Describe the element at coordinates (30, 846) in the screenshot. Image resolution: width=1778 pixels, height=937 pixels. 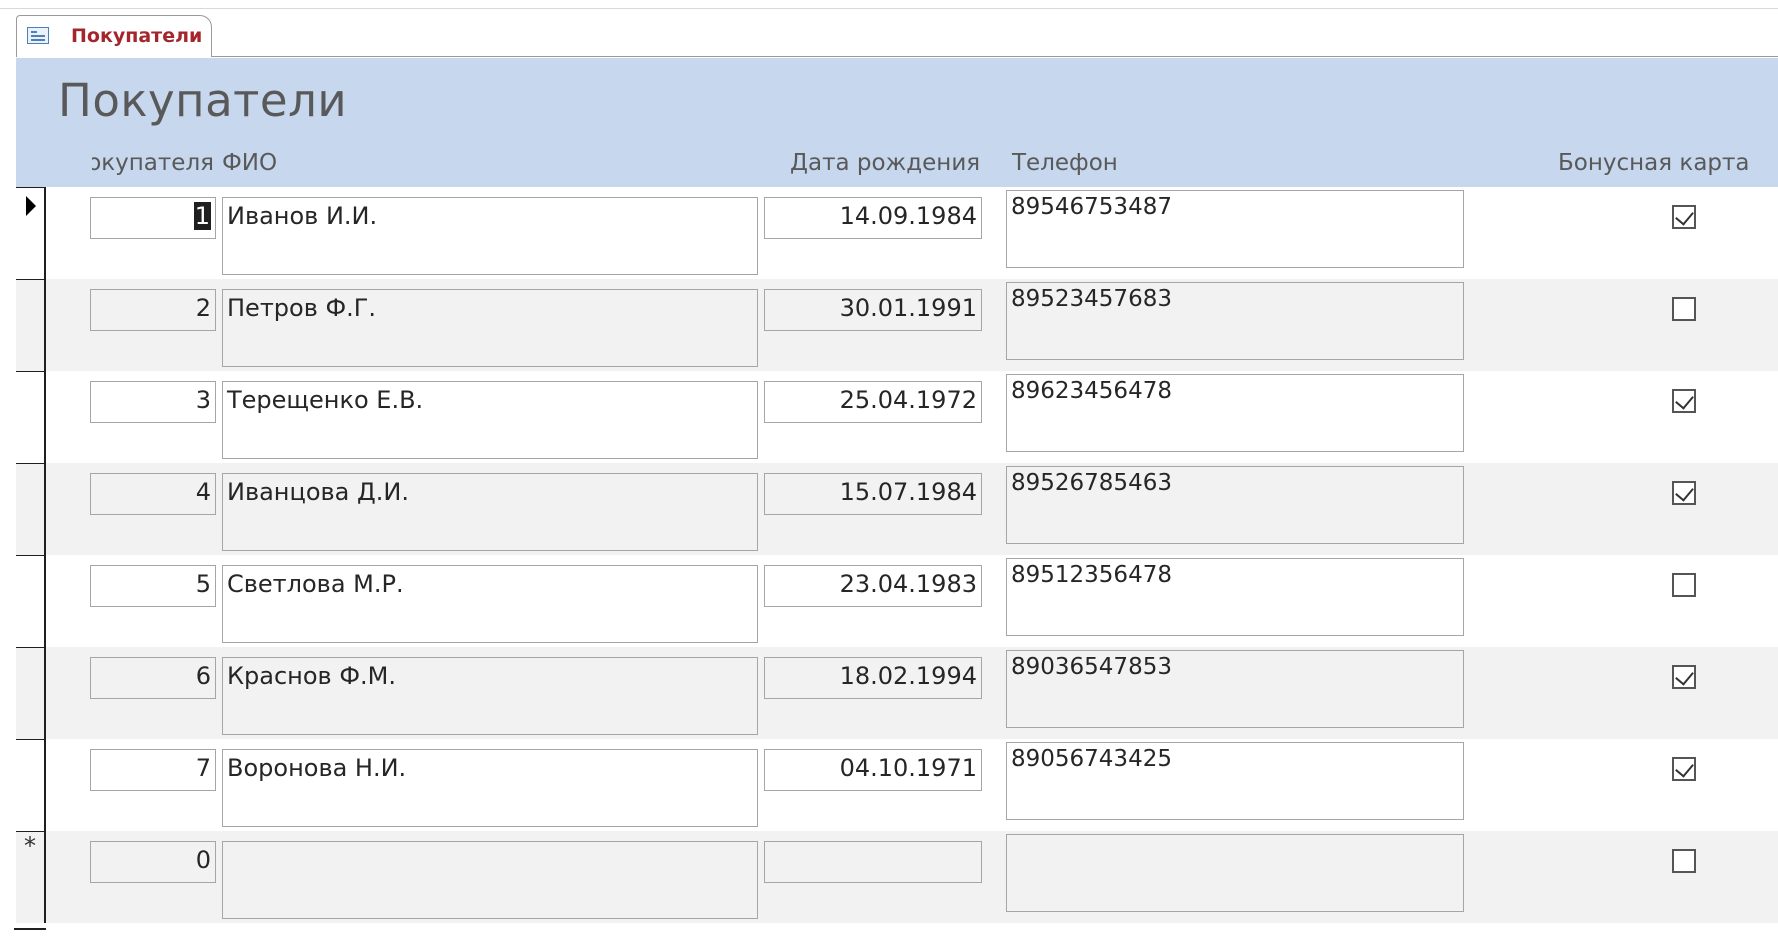
I see `new-record-asterisk-icon: *` at that location.